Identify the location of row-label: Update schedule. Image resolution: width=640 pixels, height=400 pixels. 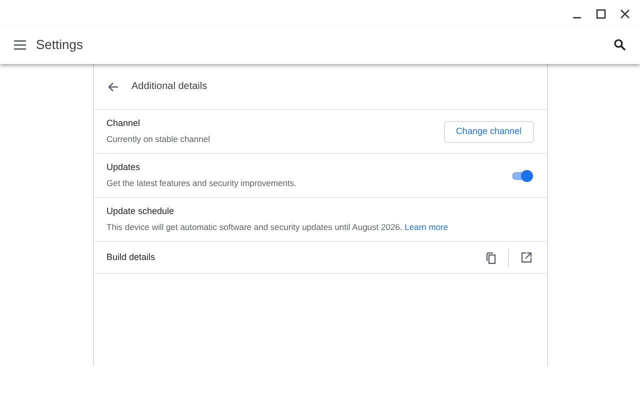
(140, 211).